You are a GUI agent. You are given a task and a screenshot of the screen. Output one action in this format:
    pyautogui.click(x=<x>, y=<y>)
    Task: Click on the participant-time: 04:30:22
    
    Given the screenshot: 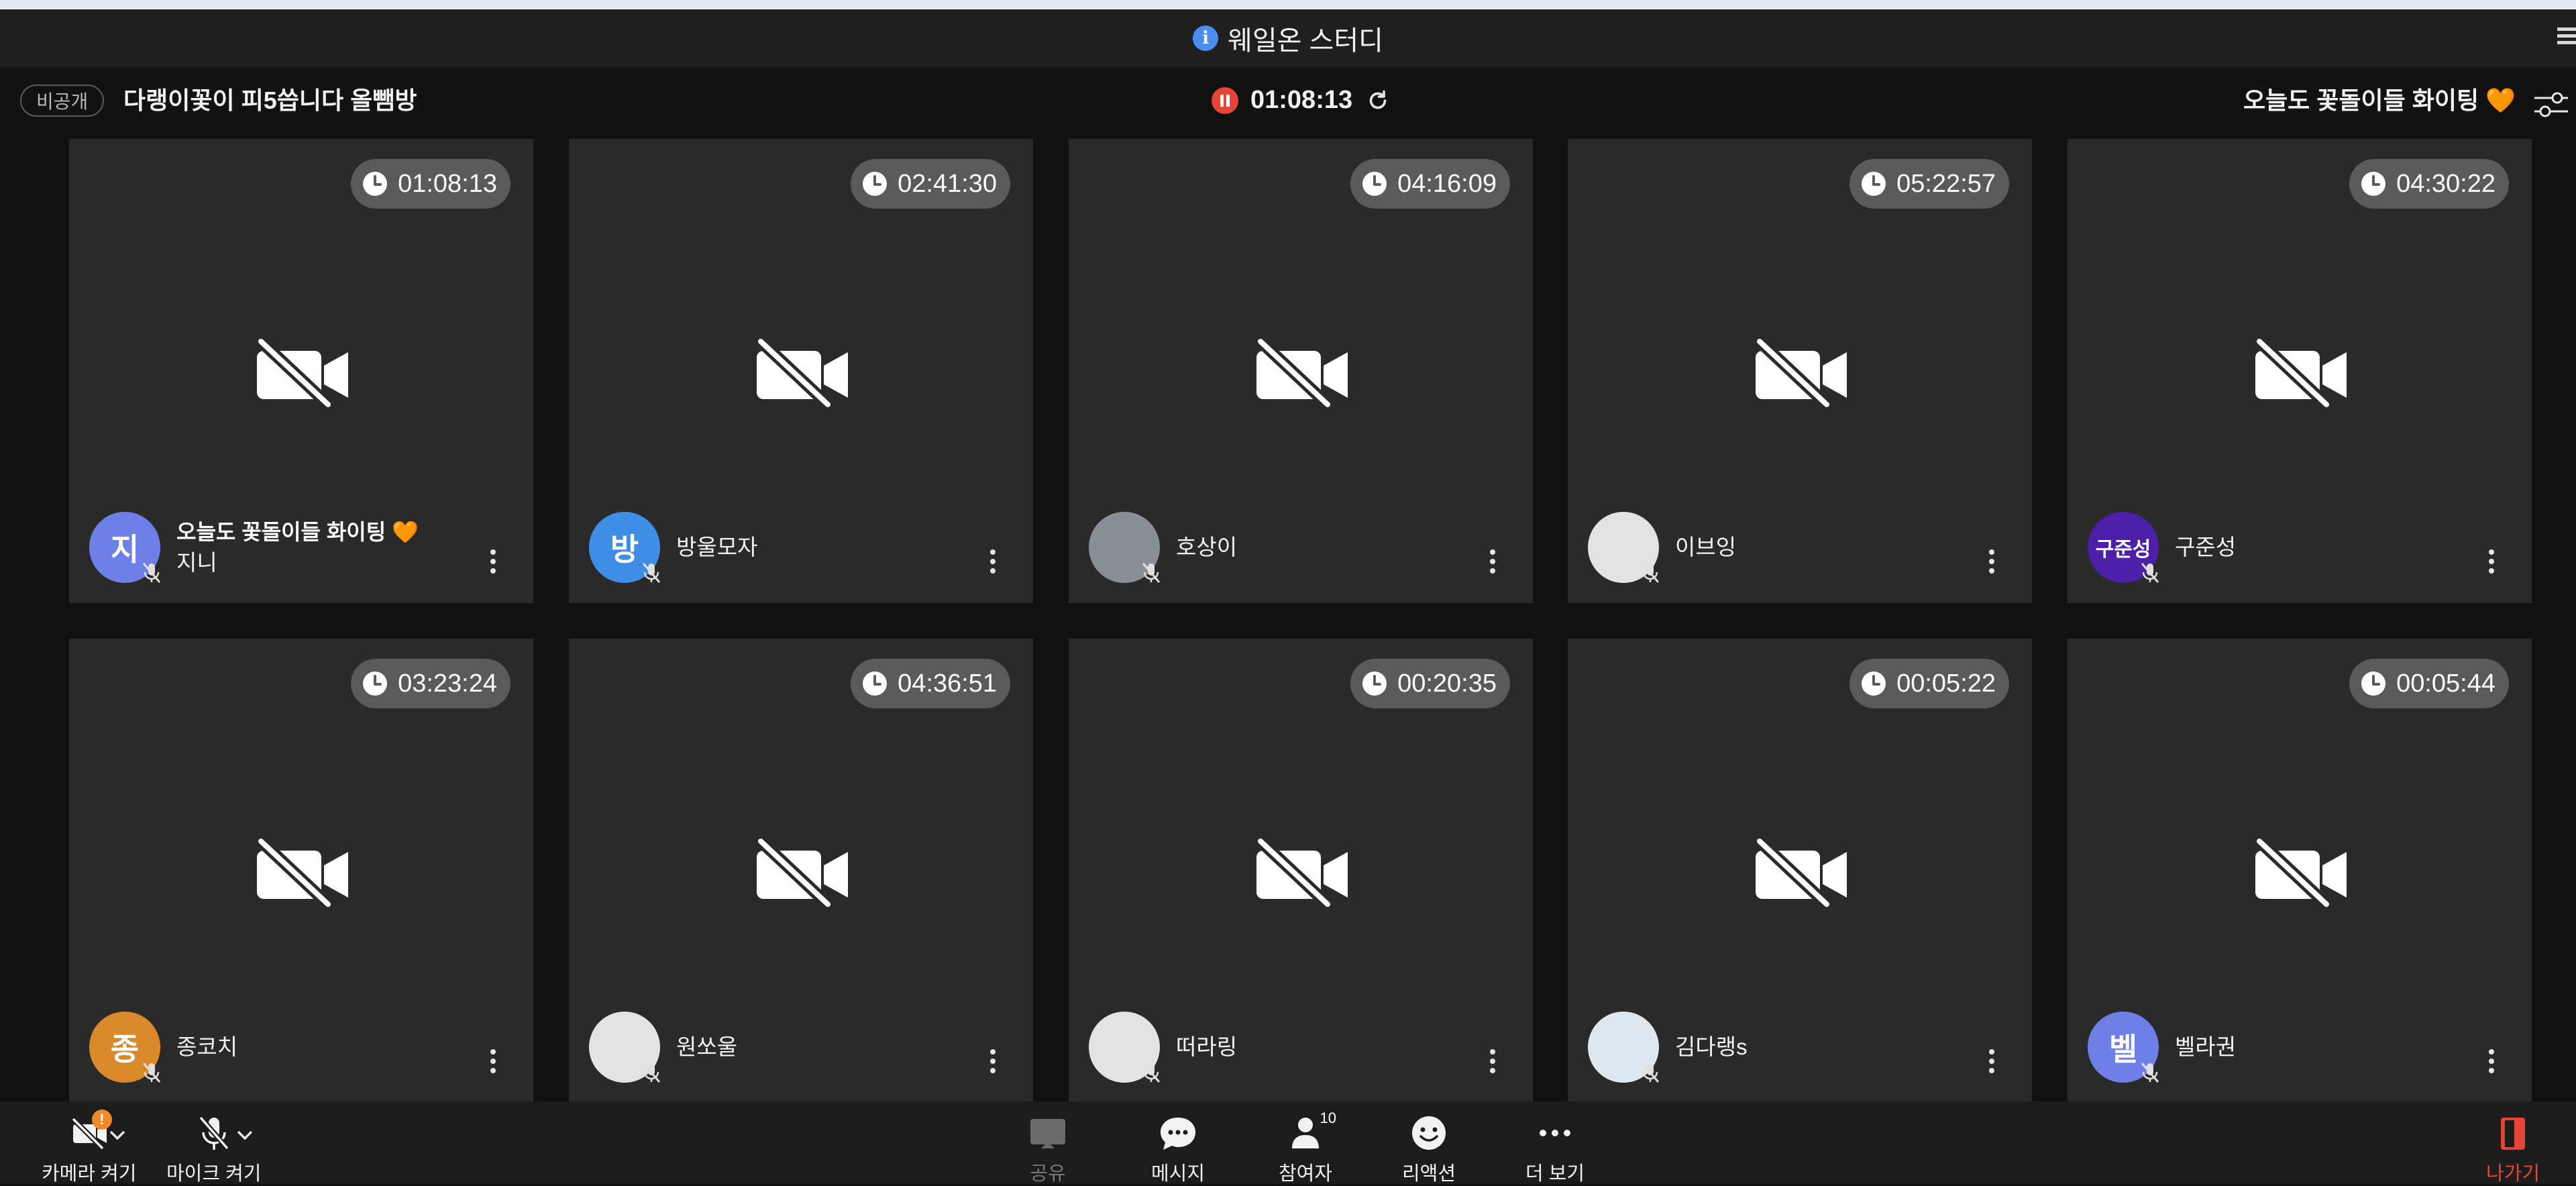 What is the action you would take?
    pyautogui.click(x=2446, y=183)
    